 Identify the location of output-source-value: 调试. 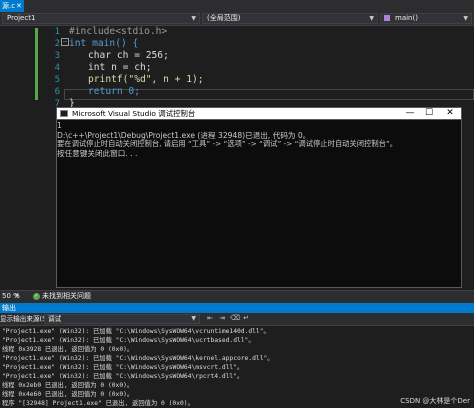
(55, 319).